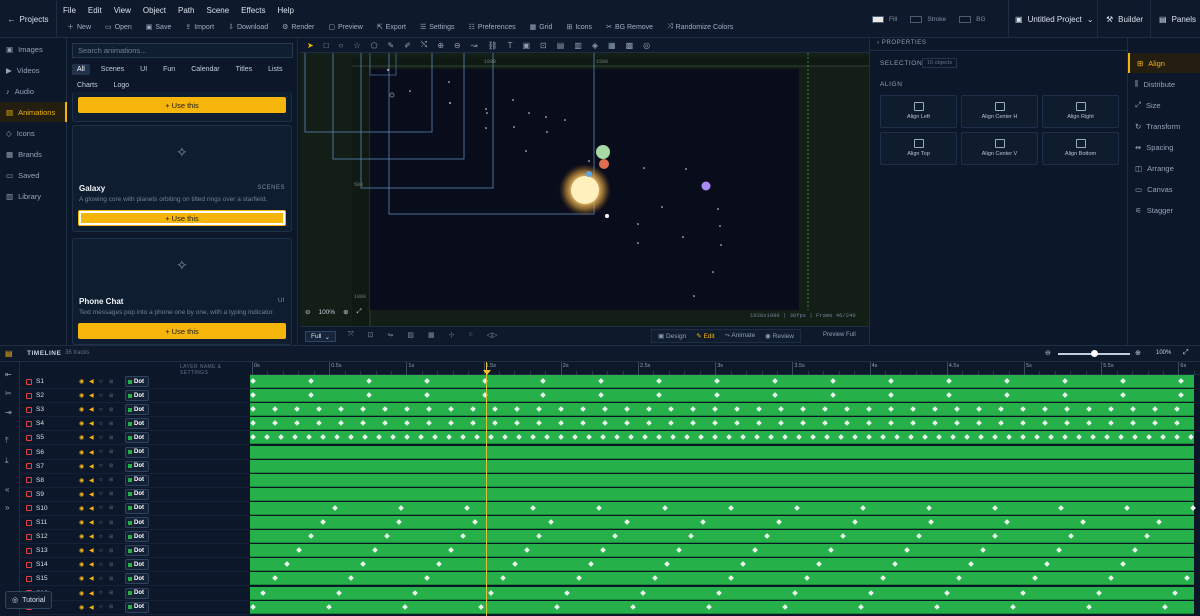 Image resolution: width=1200 pixels, height=616 pixels. Describe the element at coordinates (135, 523) in the screenshot. I see `track-row: S11 ◉ ◀ ○ ⊞ Dot` at that location.